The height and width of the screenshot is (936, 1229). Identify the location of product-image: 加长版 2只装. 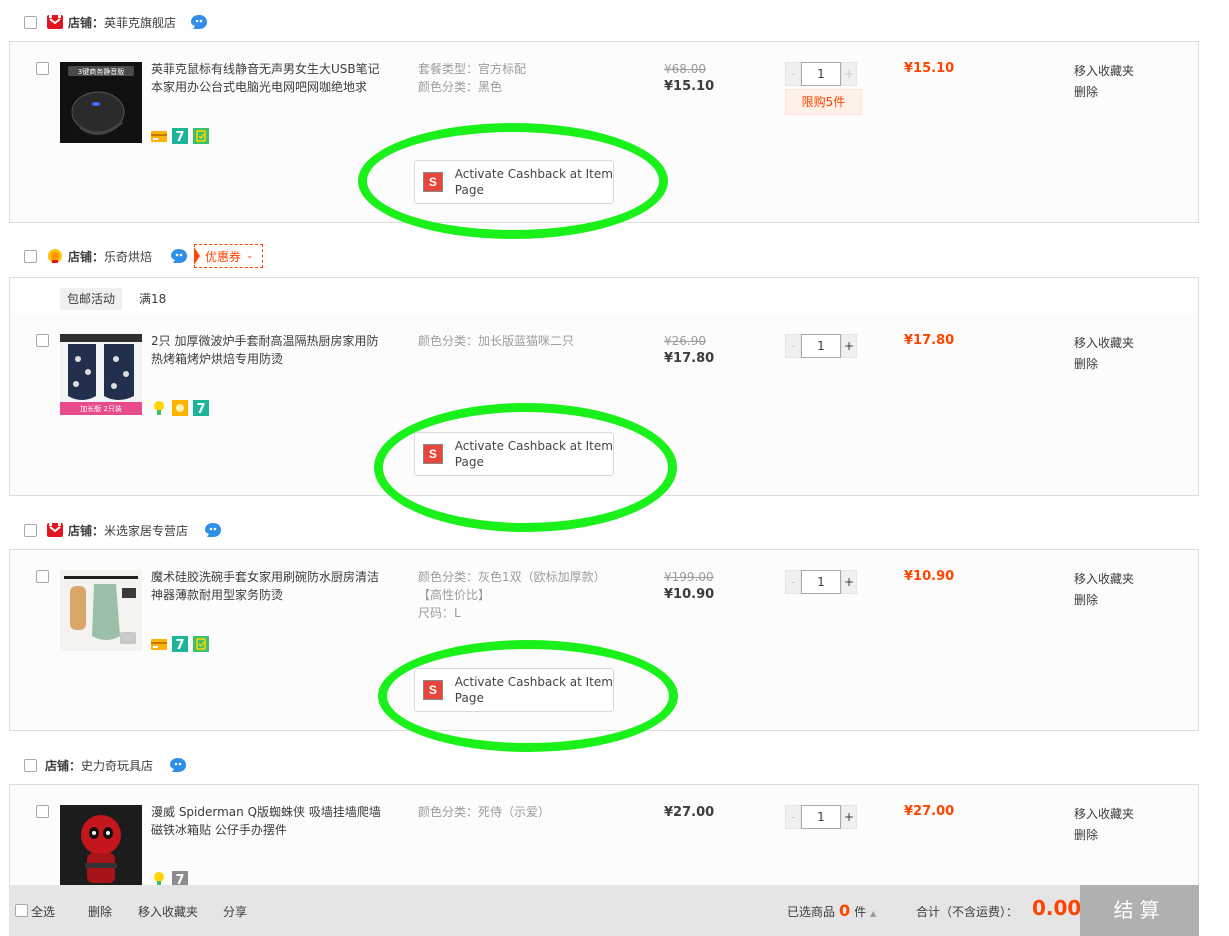
(101, 374).